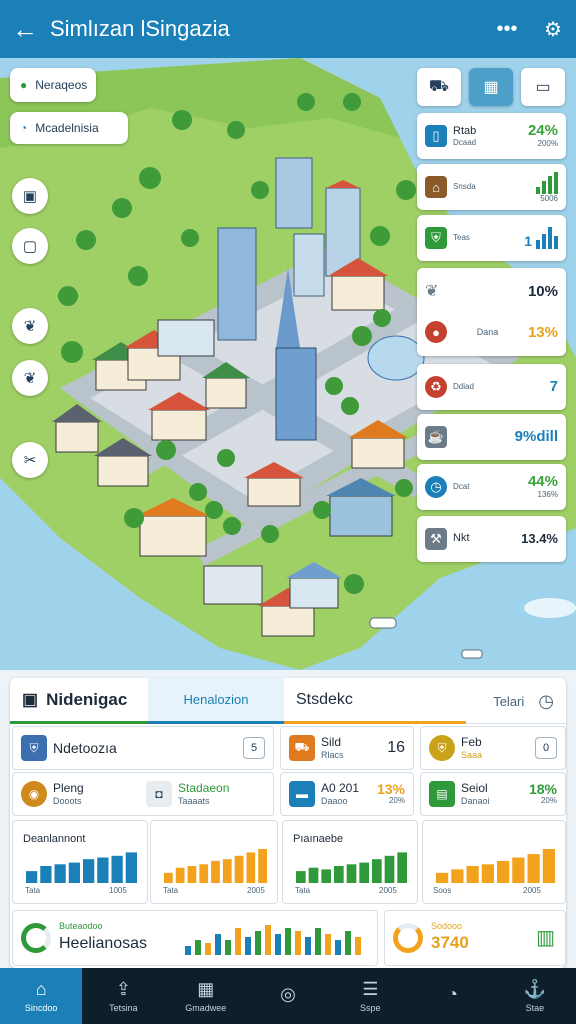 Image resolution: width=576 pixels, height=1024 pixels. Describe the element at coordinates (143, 748) in the screenshot. I see `stat-card: ⛨ Ndetoozıa 5` at that location.